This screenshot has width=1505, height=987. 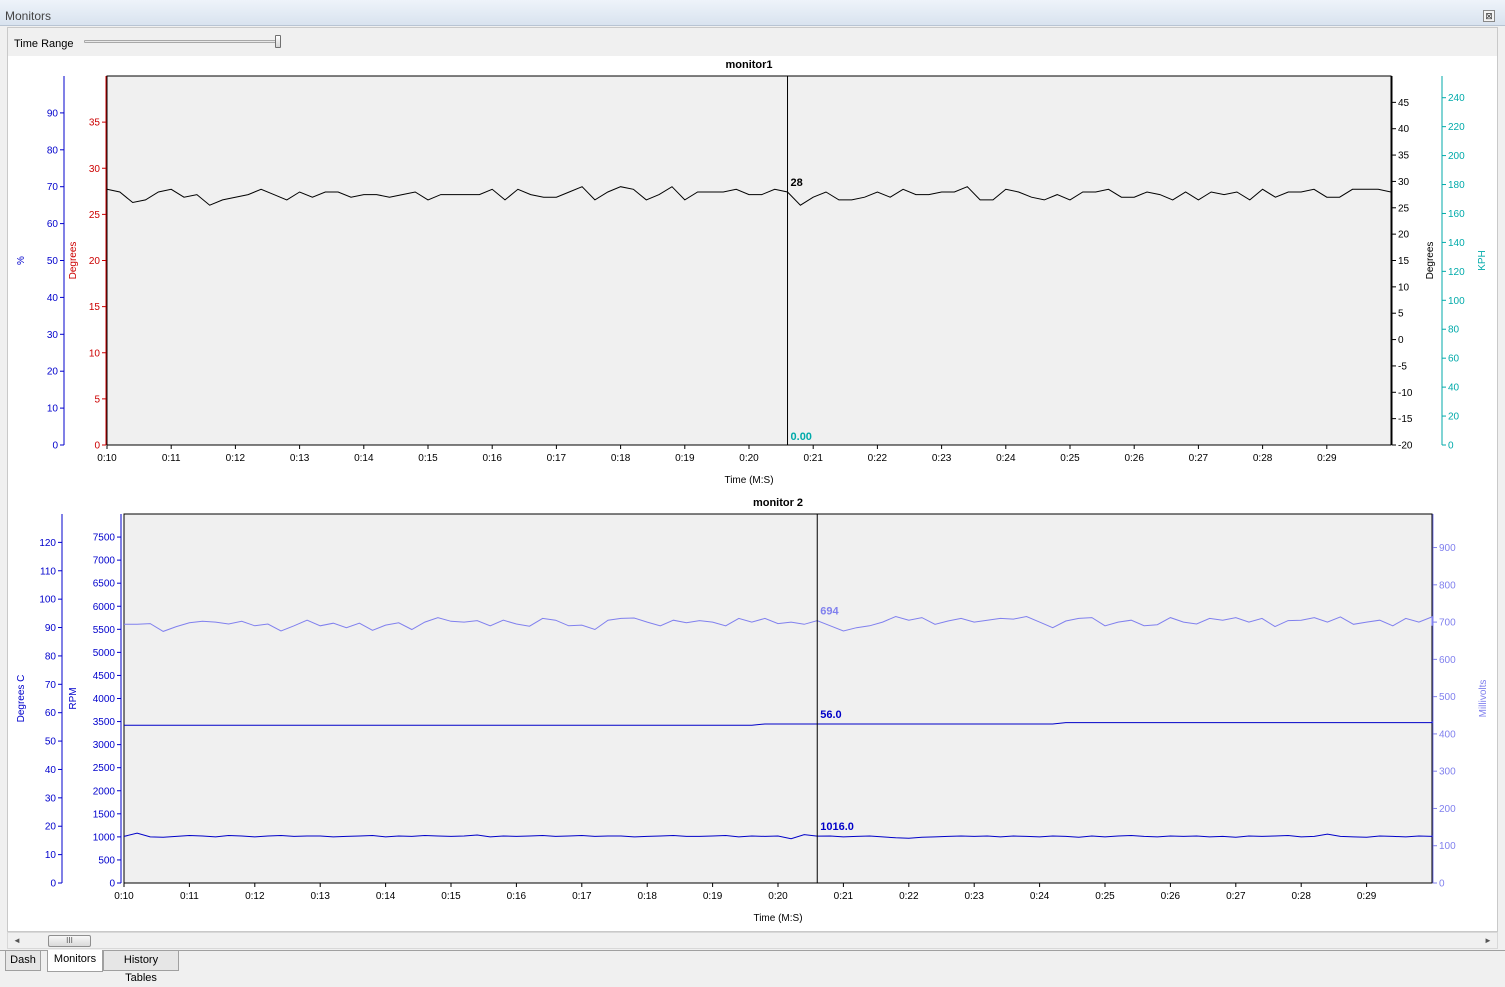 What do you see at coordinates (752, 940) in the screenshot?
I see `horizontal-scrollbar: ◄ III ►` at bounding box center [752, 940].